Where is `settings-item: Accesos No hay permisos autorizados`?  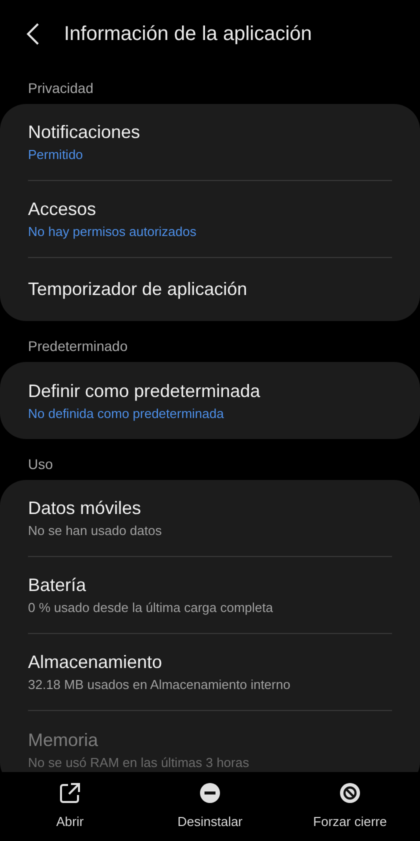 settings-item: Accesos No hay permisos autorizados is located at coordinates (210, 219).